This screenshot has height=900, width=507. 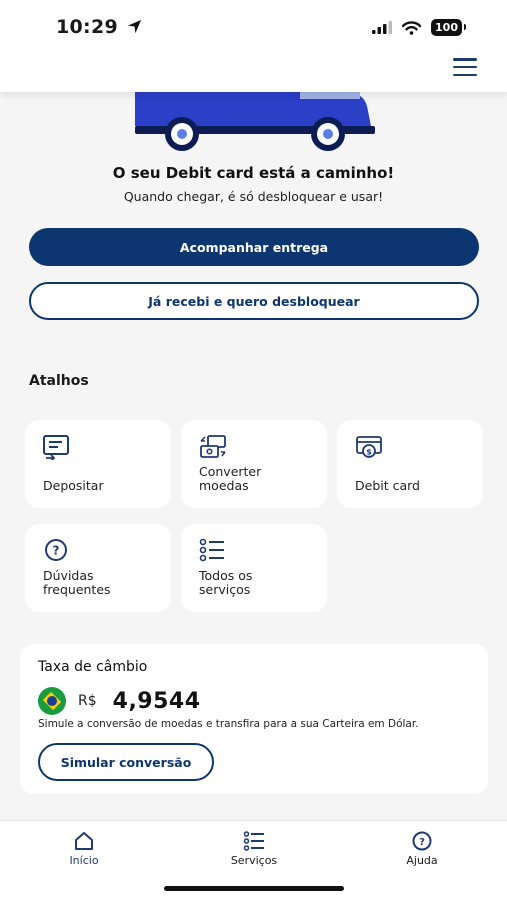 What do you see at coordinates (255, 121) in the screenshot?
I see `delivery-truck-illustration` at bounding box center [255, 121].